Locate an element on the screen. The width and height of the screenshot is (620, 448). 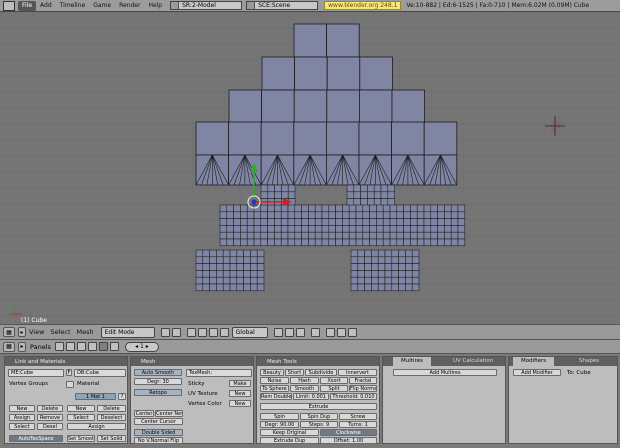
scene-browse-icon is located at coordinates (251, 5).